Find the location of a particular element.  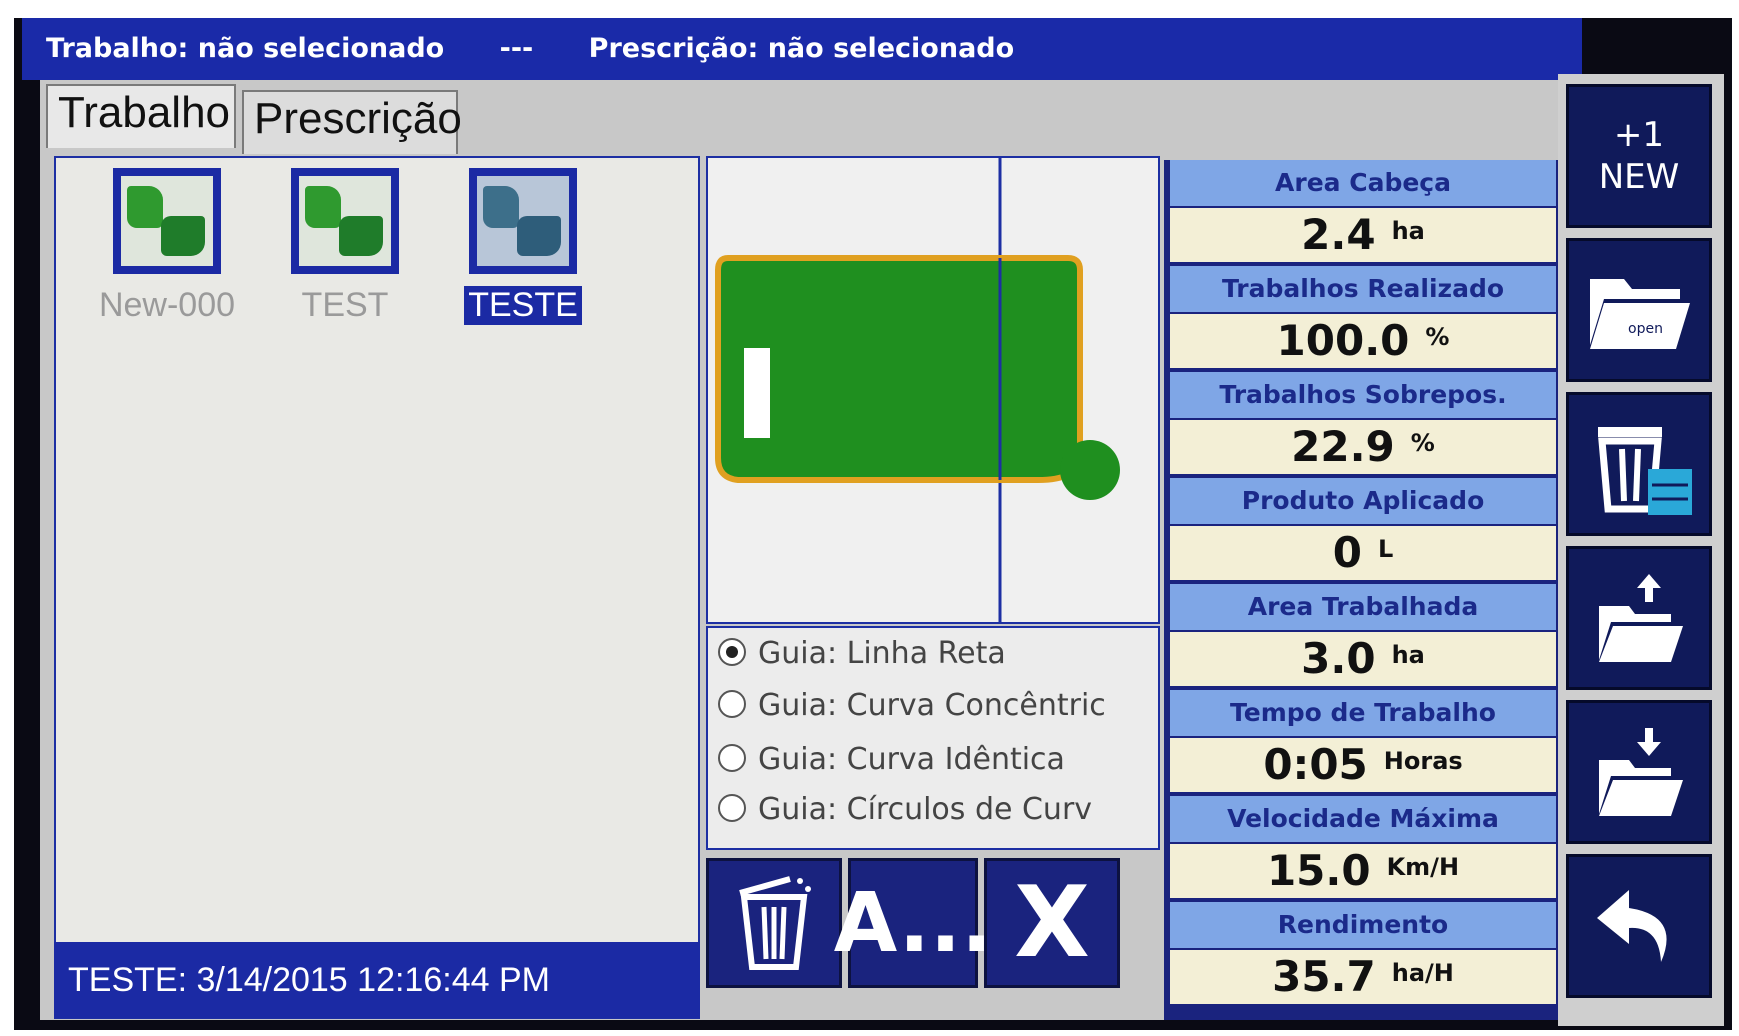

job-status-text: Trabalho: não selecionado is located at coordinates (245, 48).